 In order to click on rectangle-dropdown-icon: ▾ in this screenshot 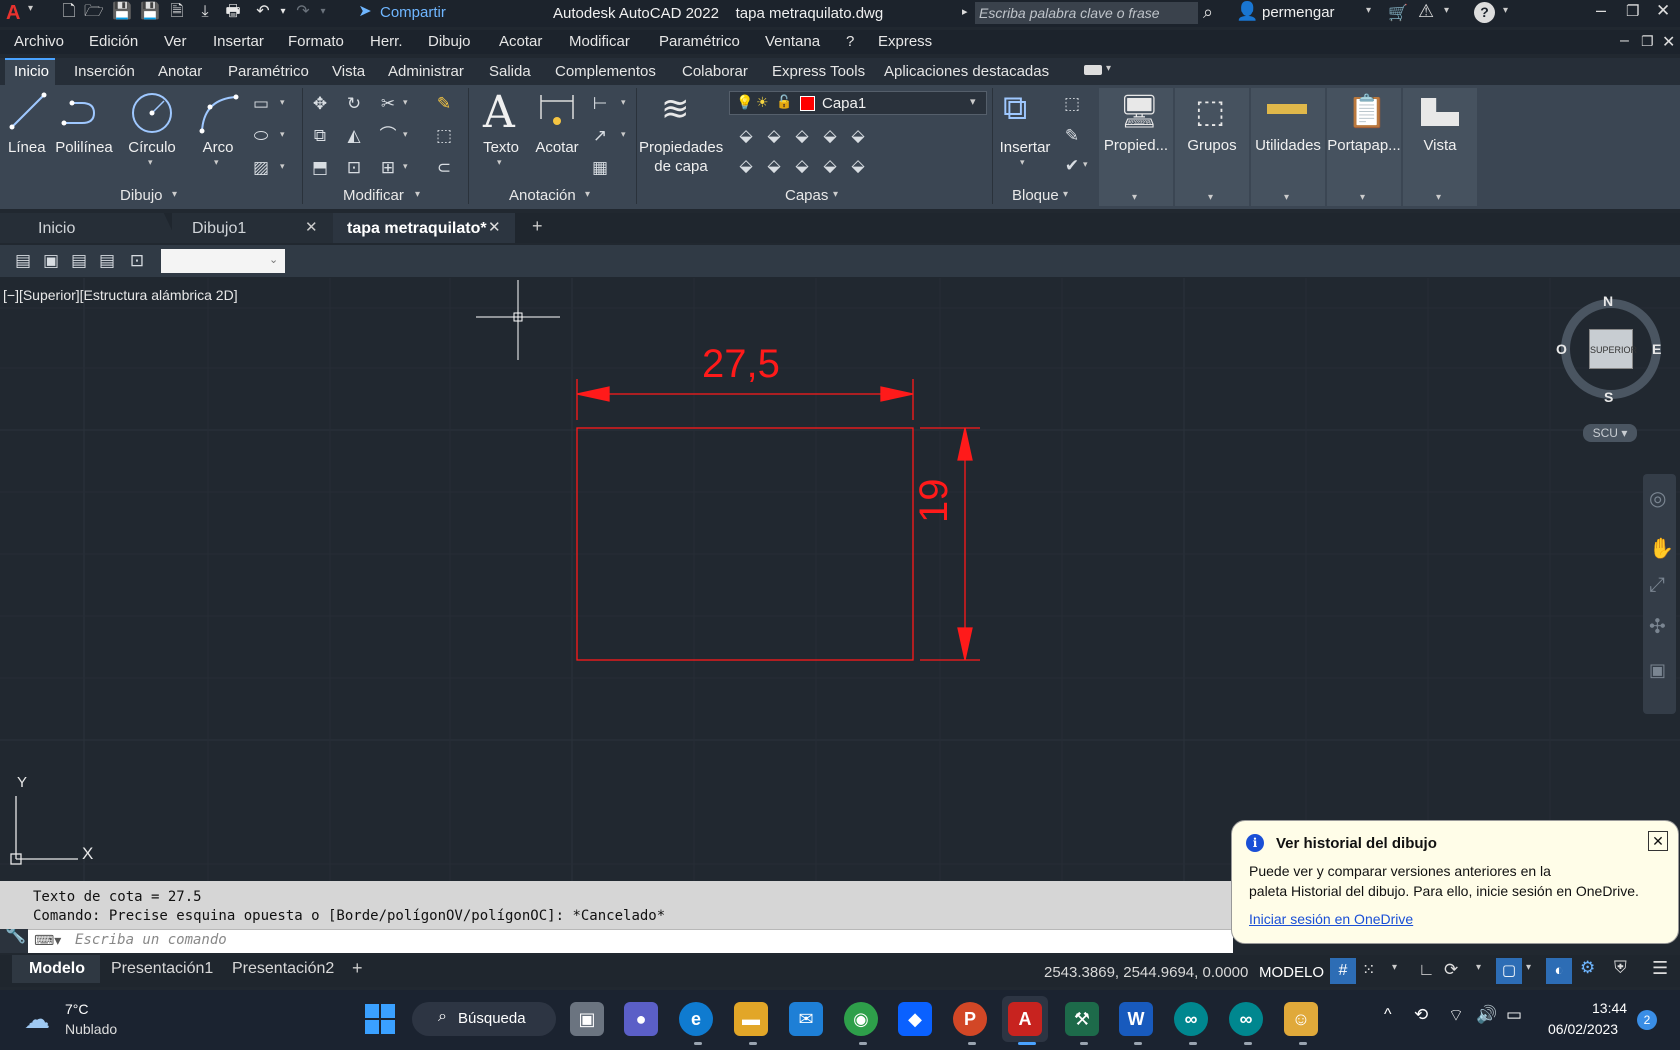, I will do `click(282, 102)`.